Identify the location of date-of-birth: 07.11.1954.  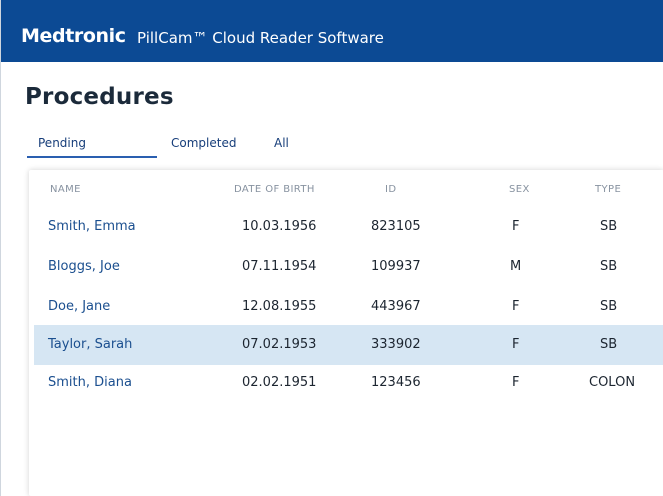
(279, 266).